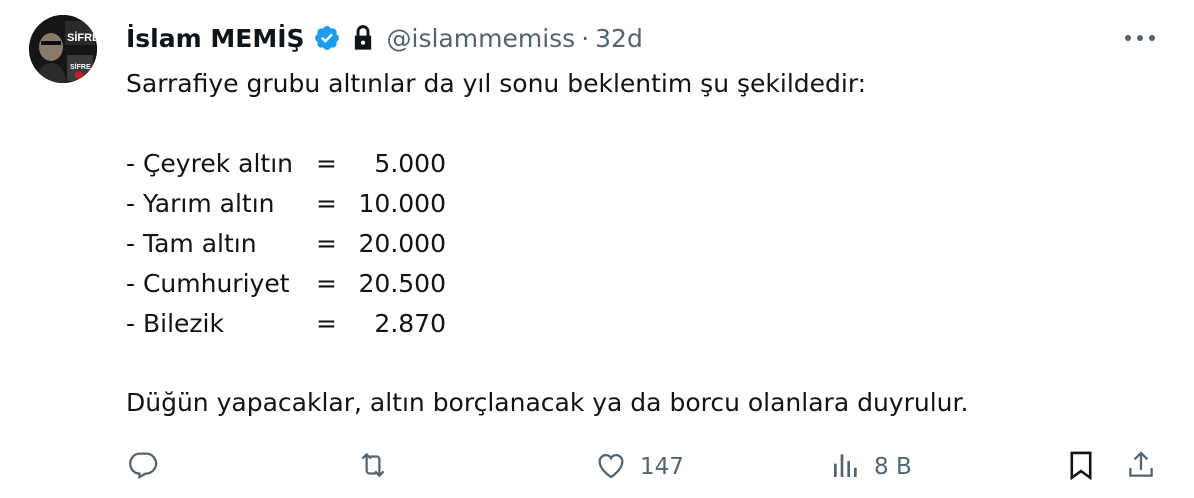 The image size is (1194, 498). What do you see at coordinates (402, 203) in the screenshot?
I see `item-value: 10.000` at bounding box center [402, 203].